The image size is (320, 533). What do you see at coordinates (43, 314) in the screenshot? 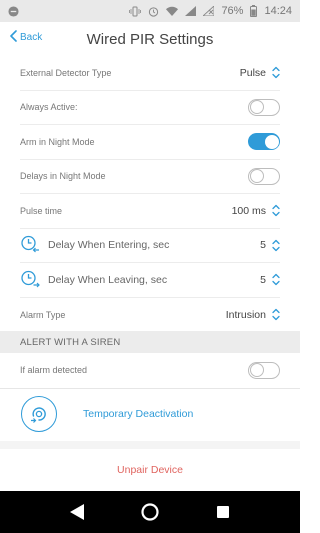
I see `alarm-type-label: Alarm Type` at bounding box center [43, 314].